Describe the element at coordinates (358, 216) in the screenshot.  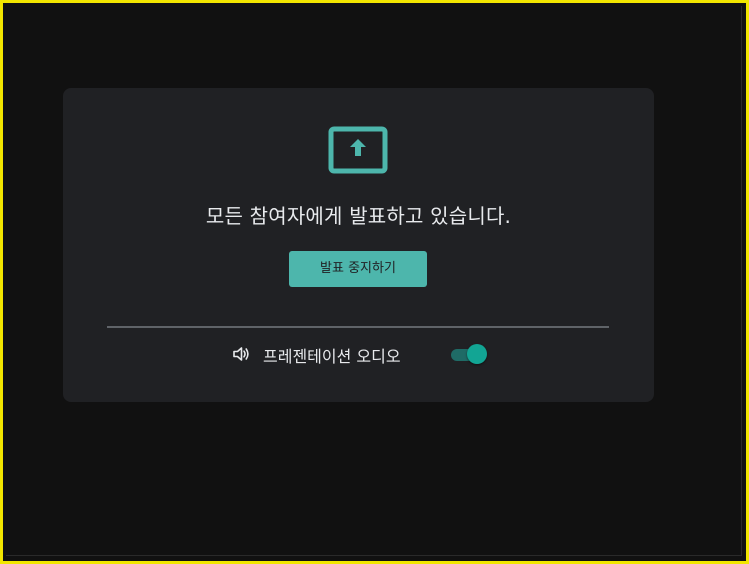
I see `presenting-message: 모든 참여자에게 발표하고 있습니다.` at that location.